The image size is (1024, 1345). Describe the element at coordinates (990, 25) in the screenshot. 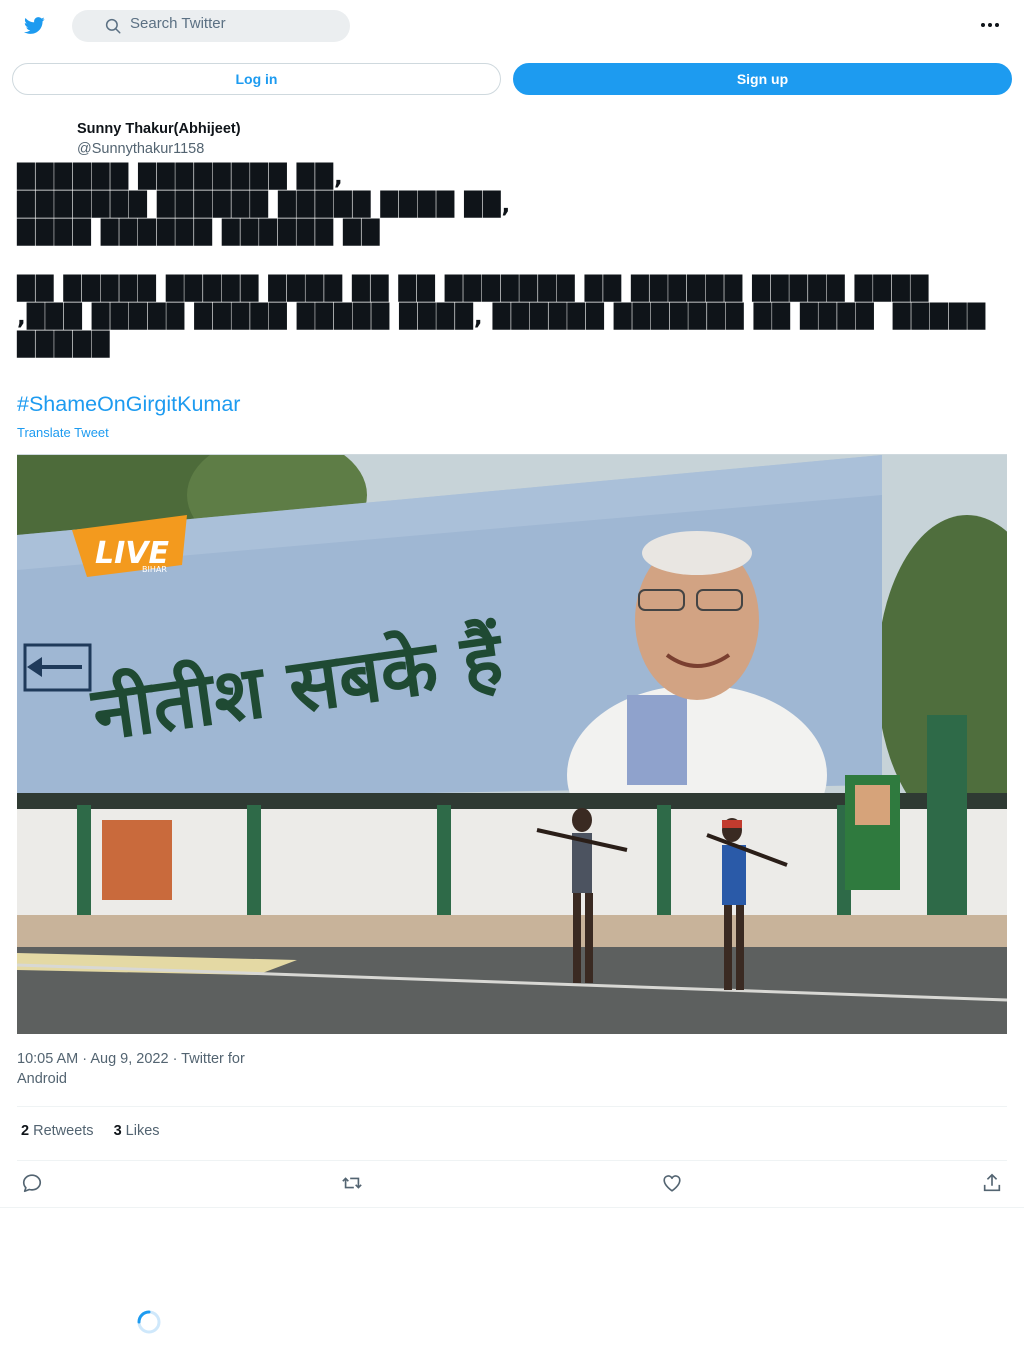

I see `more-horizontal-icon` at that location.